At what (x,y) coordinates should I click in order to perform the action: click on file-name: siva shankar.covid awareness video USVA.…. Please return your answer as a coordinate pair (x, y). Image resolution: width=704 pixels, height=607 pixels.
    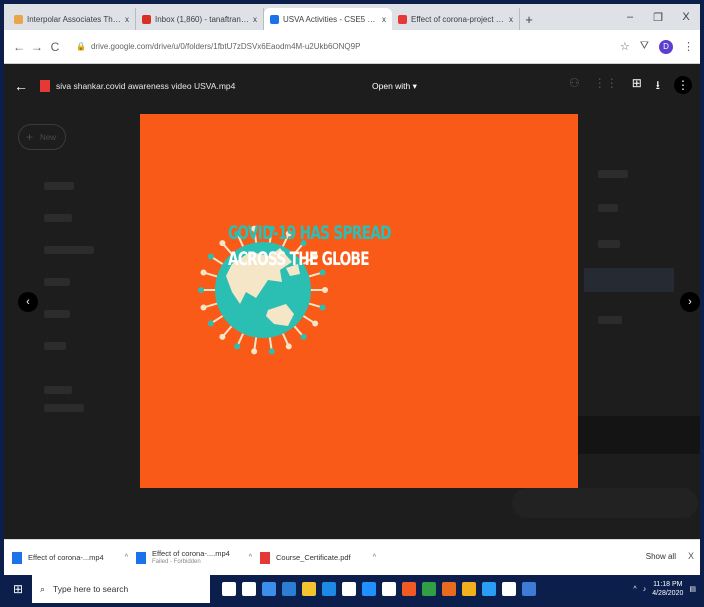
    Looking at the image, I should click on (146, 86).